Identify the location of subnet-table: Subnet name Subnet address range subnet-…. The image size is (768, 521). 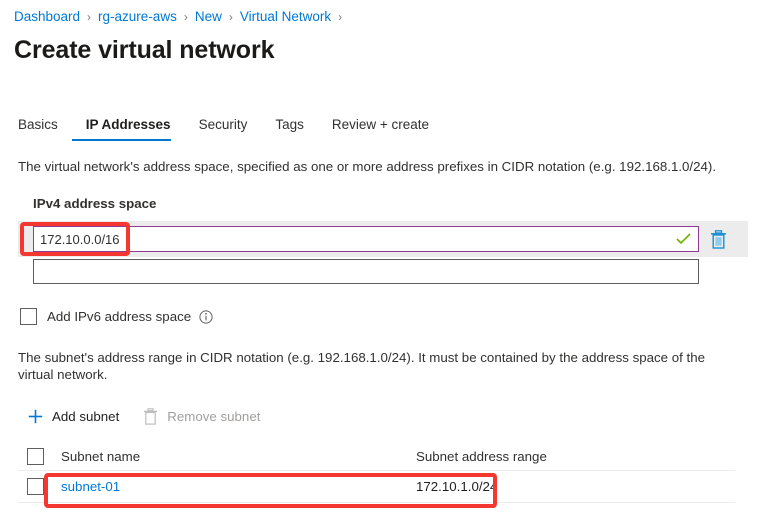
(376, 472).